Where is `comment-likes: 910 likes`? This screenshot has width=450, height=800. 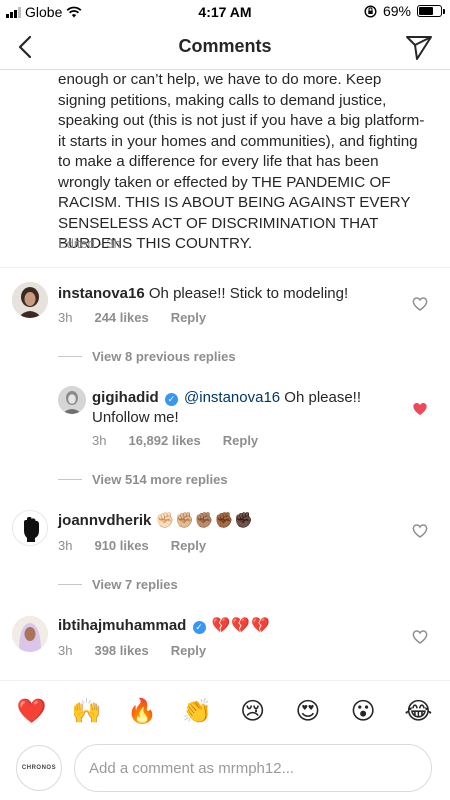 comment-likes: 910 likes is located at coordinates (121, 545).